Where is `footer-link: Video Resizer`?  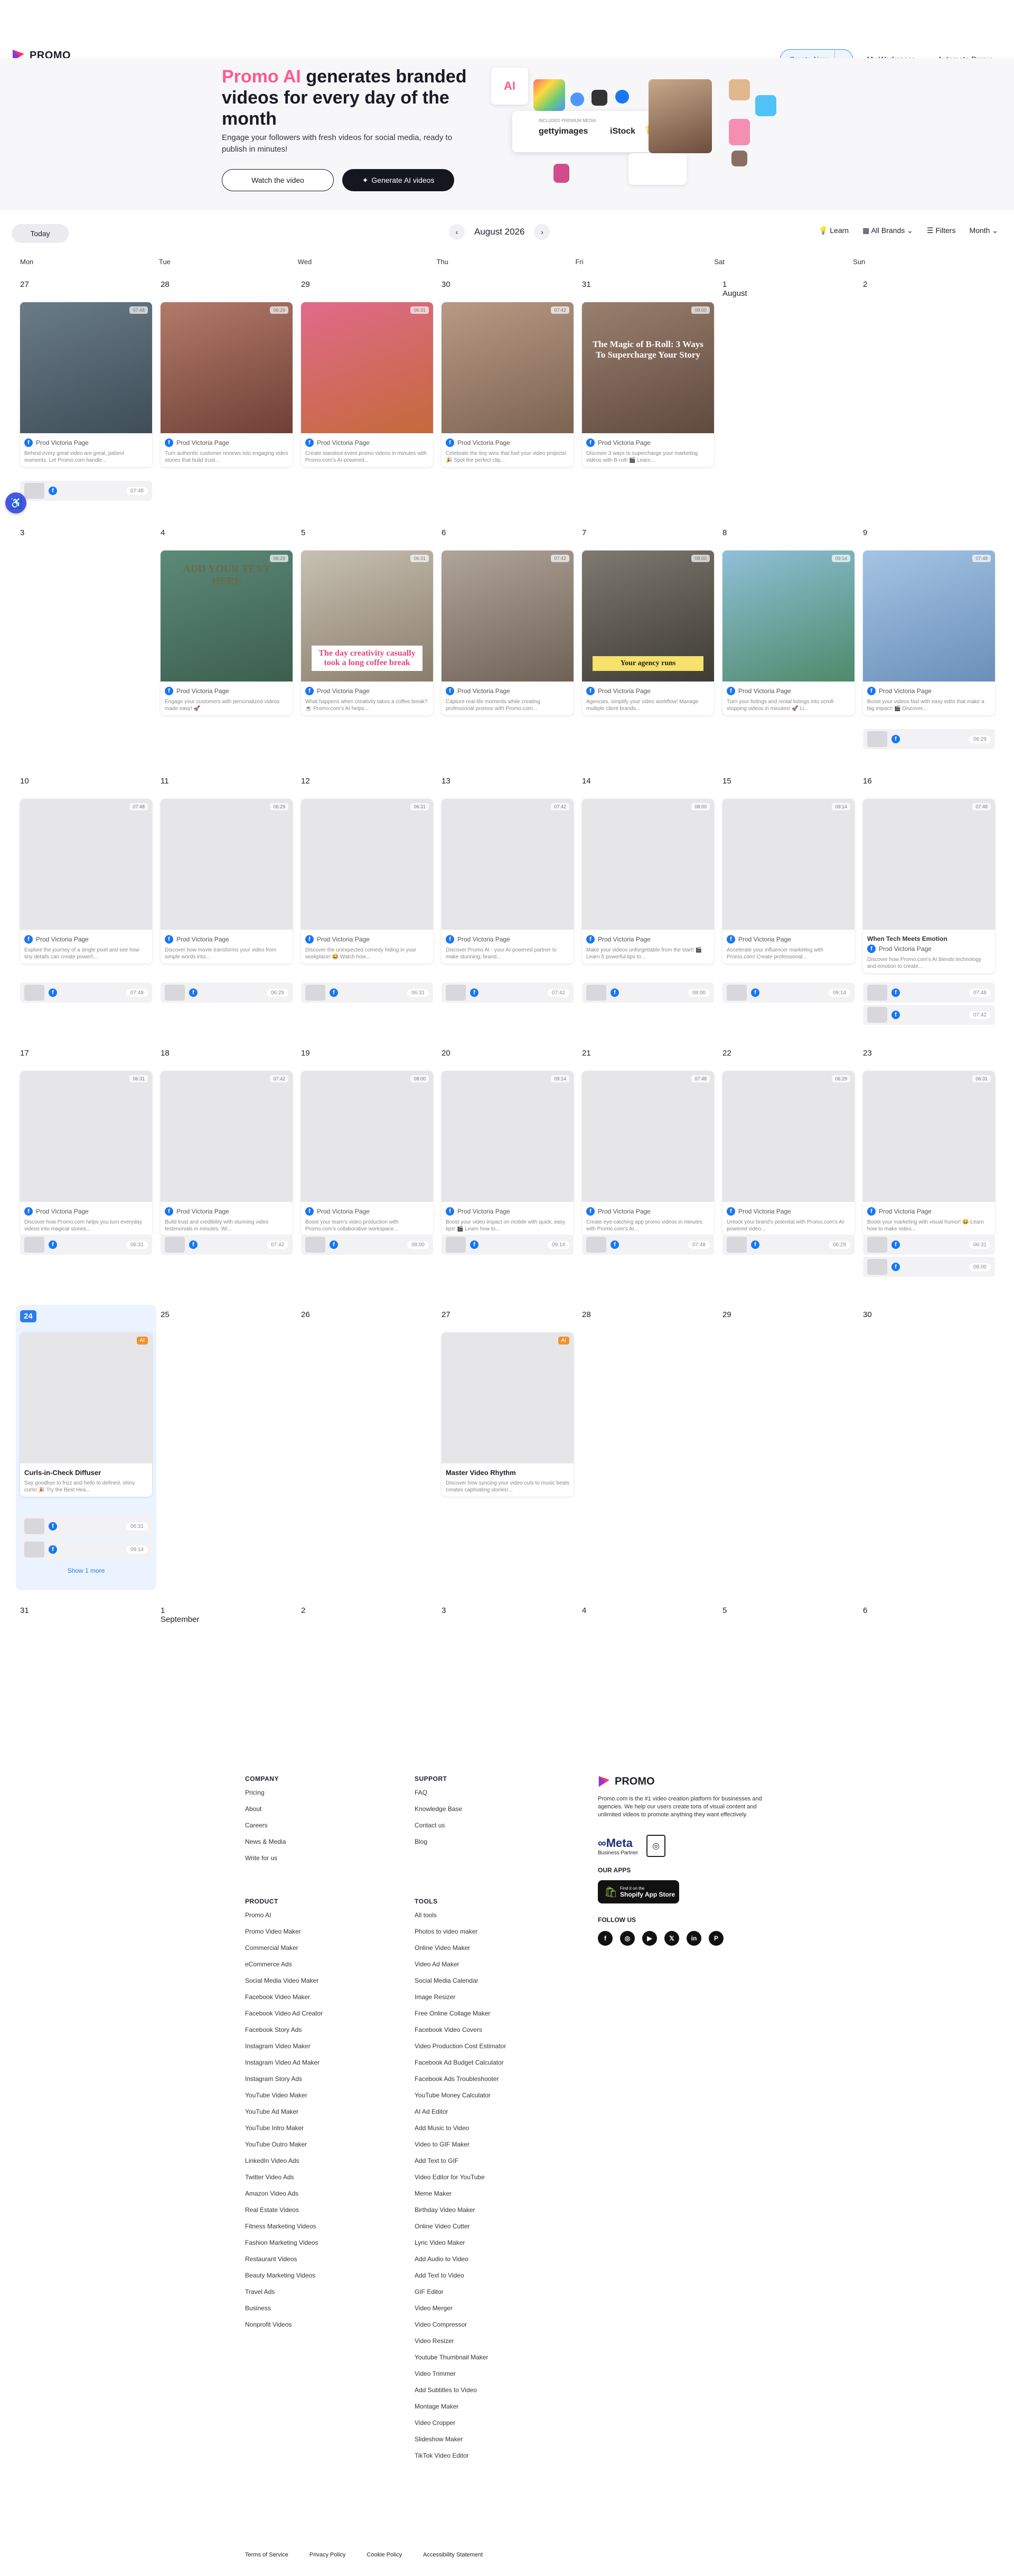
footer-link: Video Resizer is located at coordinates (460, 2341).